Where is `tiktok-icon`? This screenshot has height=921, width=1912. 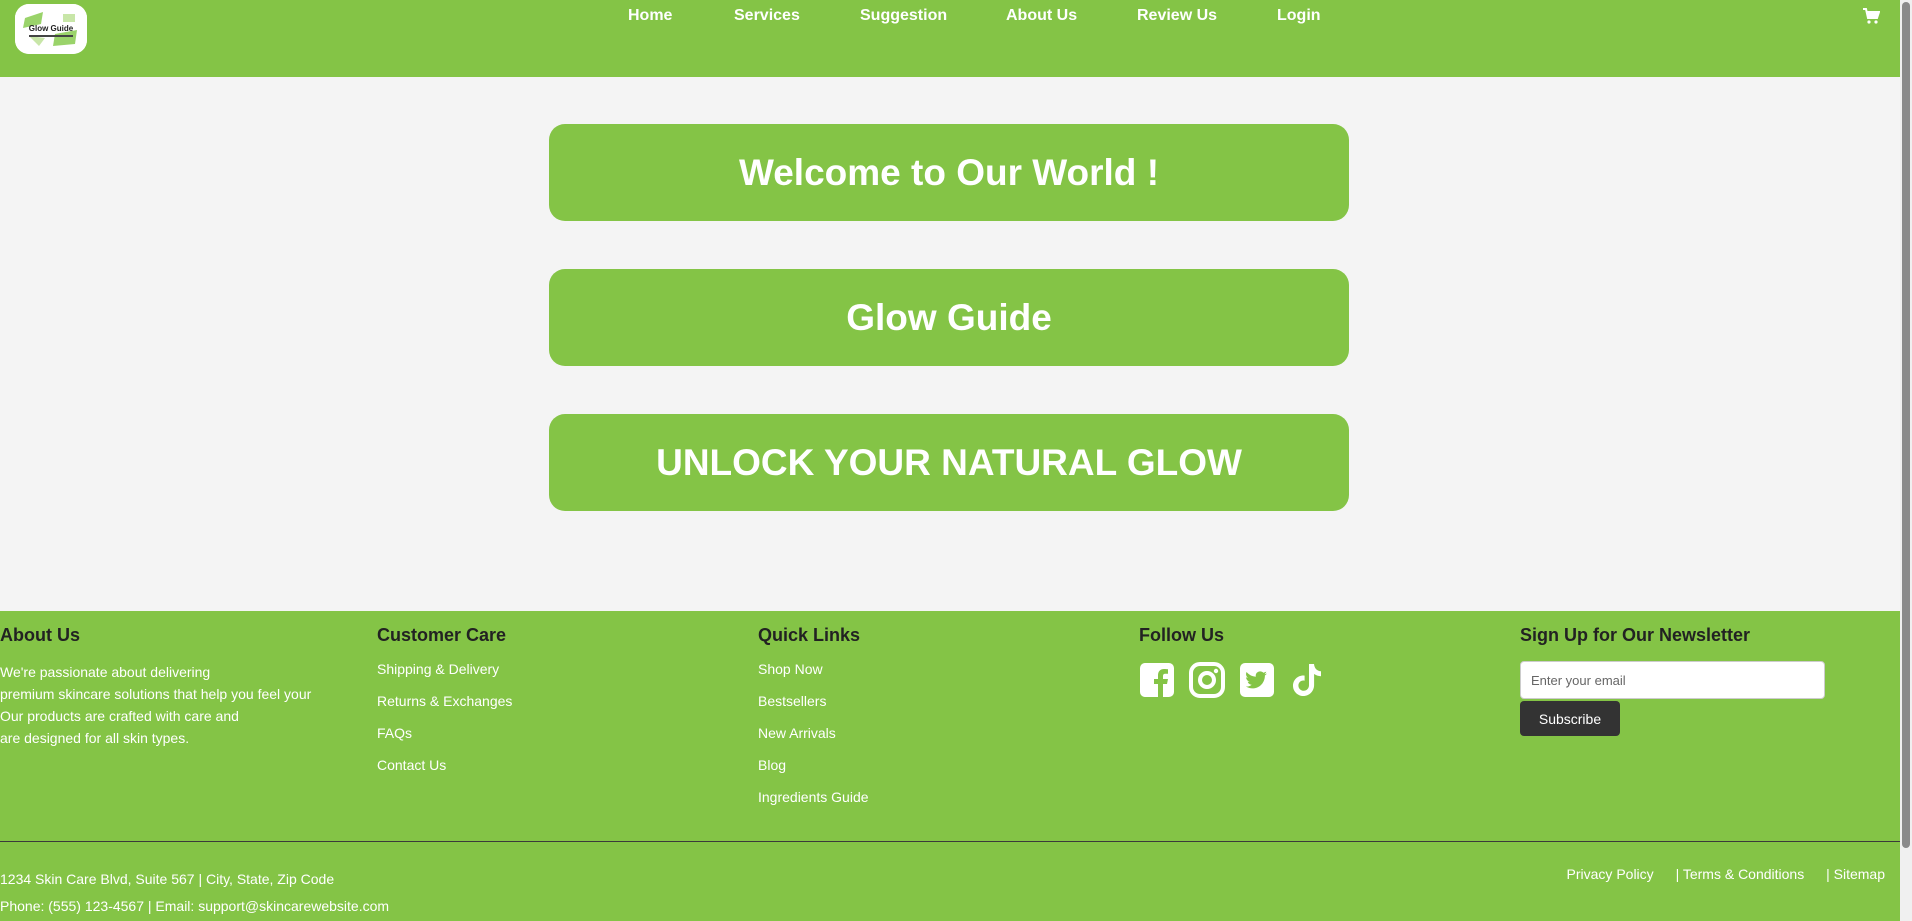 tiktok-icon is located at coordinates (1307, 680).